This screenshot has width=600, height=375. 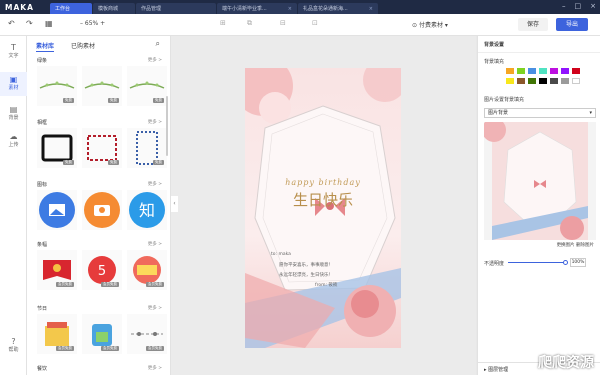 What do you see at coordinates (585, 245) in the screenshot?
I see `delete-image-link: 删除图片` at bounding box center [585, 245].